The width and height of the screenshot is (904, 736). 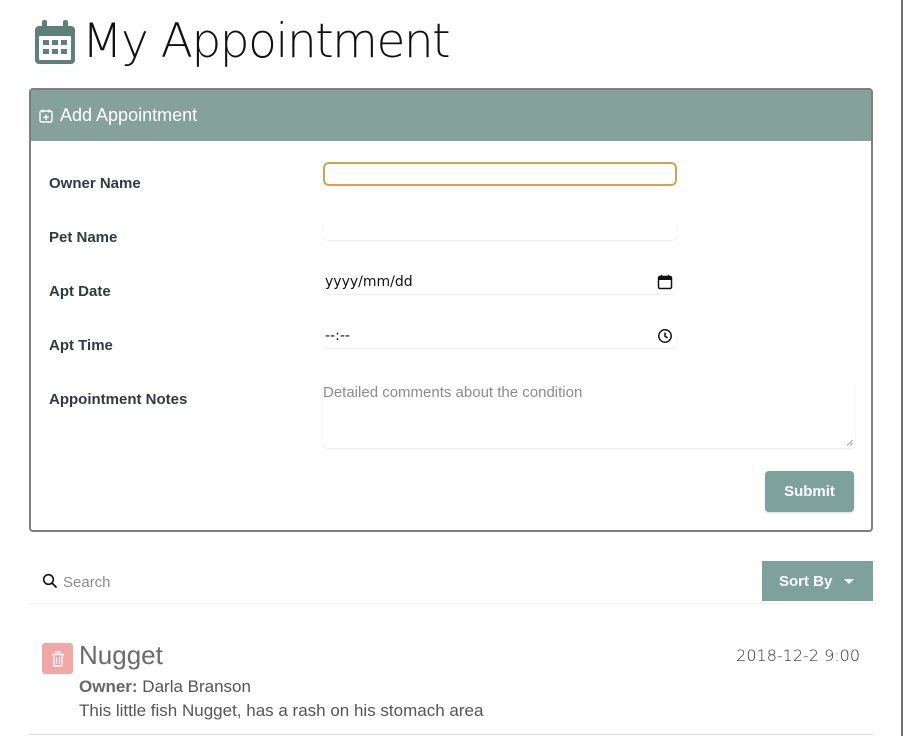 What do you see at coordinates (849, 581) in the screenshot?
I see `caret-down-icon` at bounding box center [849, 581].